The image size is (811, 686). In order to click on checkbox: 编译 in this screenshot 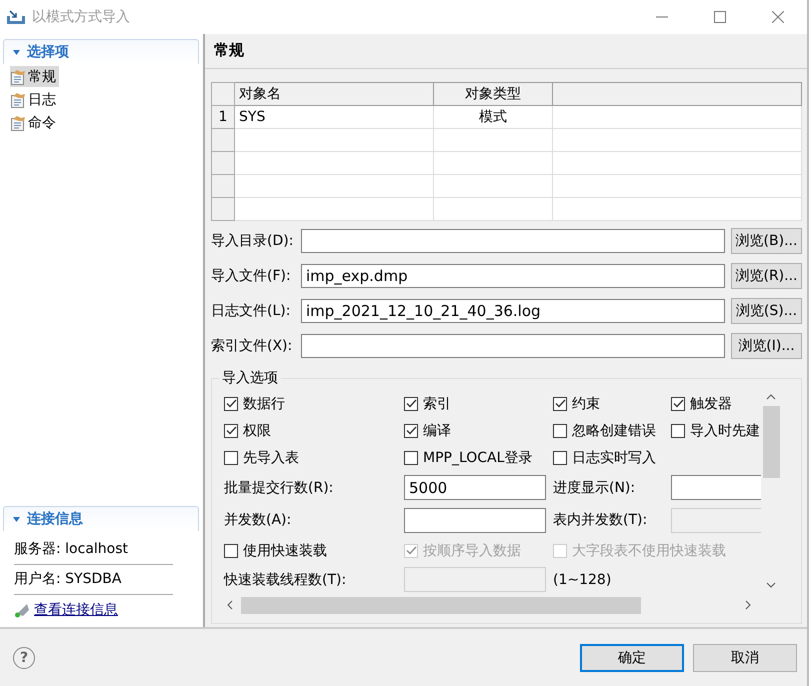, I will do `click(427, 431)`.